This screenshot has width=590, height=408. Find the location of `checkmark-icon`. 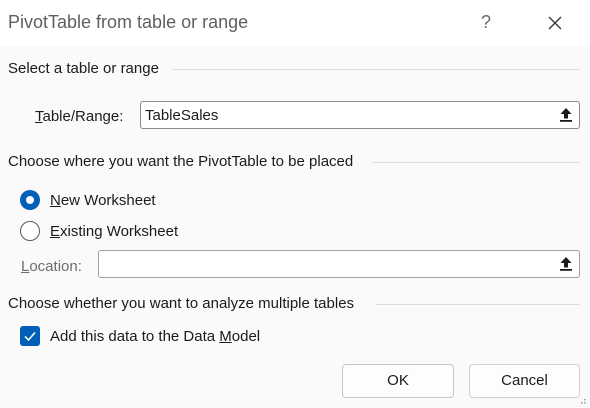

checkmark-icon is located at coordinates (30, 336).